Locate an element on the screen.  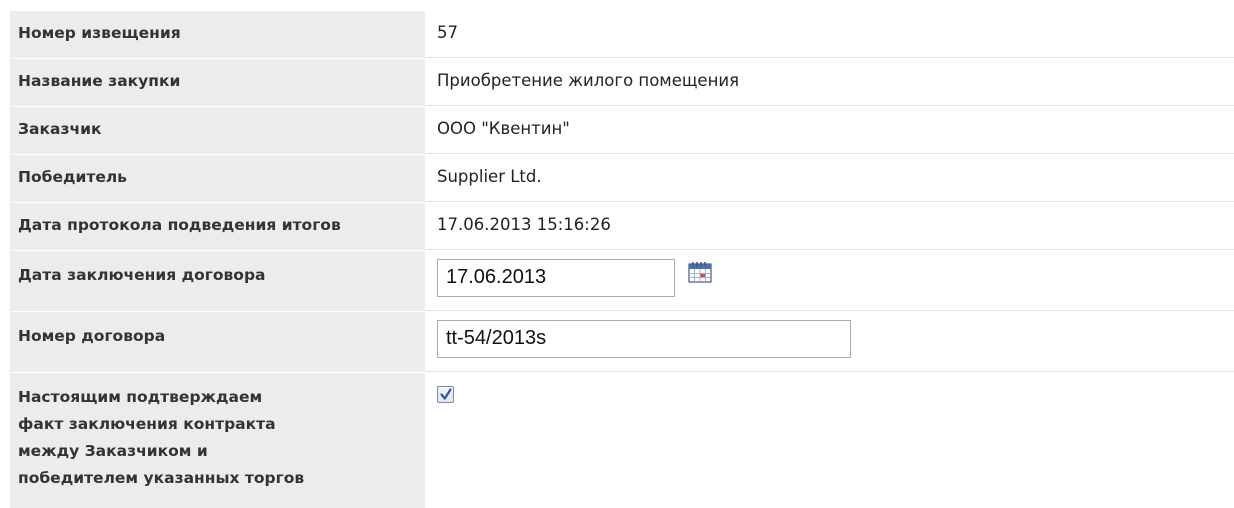
form-row-customer: Заказчик ООО "Квентин" is located at coordinates (622, 130).